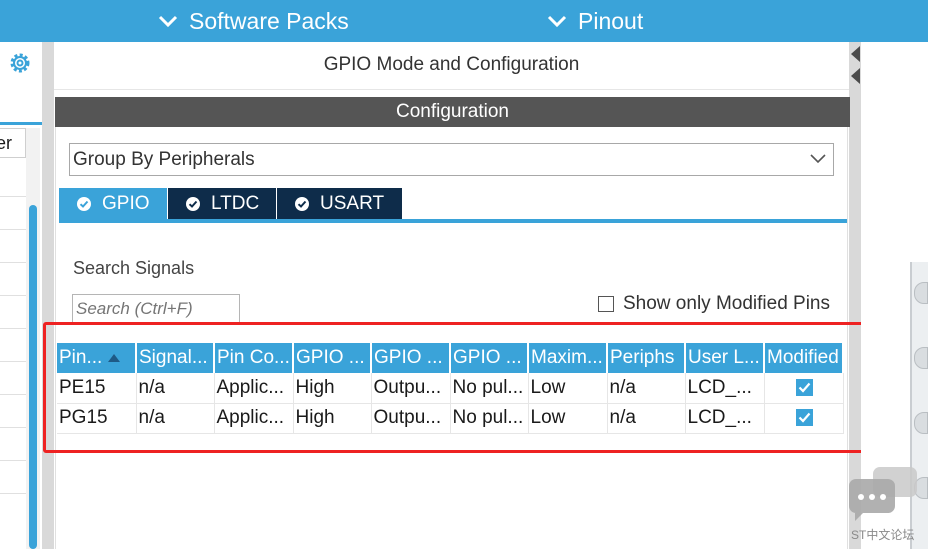  Describe the element at coordinates (464, 21) in the screenshot. I see `top-toolbar` at that location.